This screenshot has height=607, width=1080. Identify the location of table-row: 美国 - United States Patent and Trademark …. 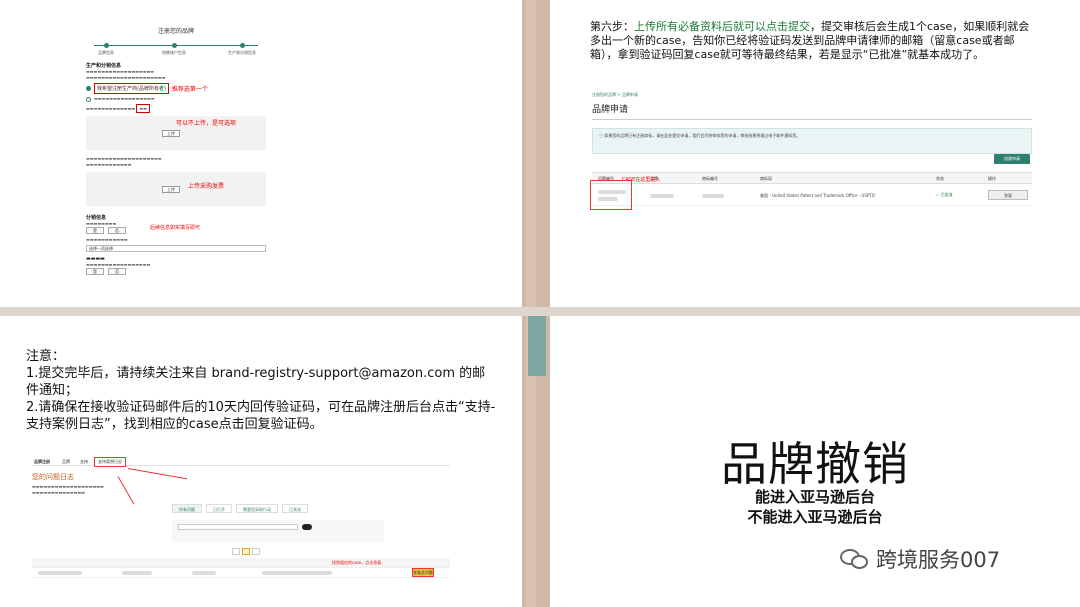
(812, 196).